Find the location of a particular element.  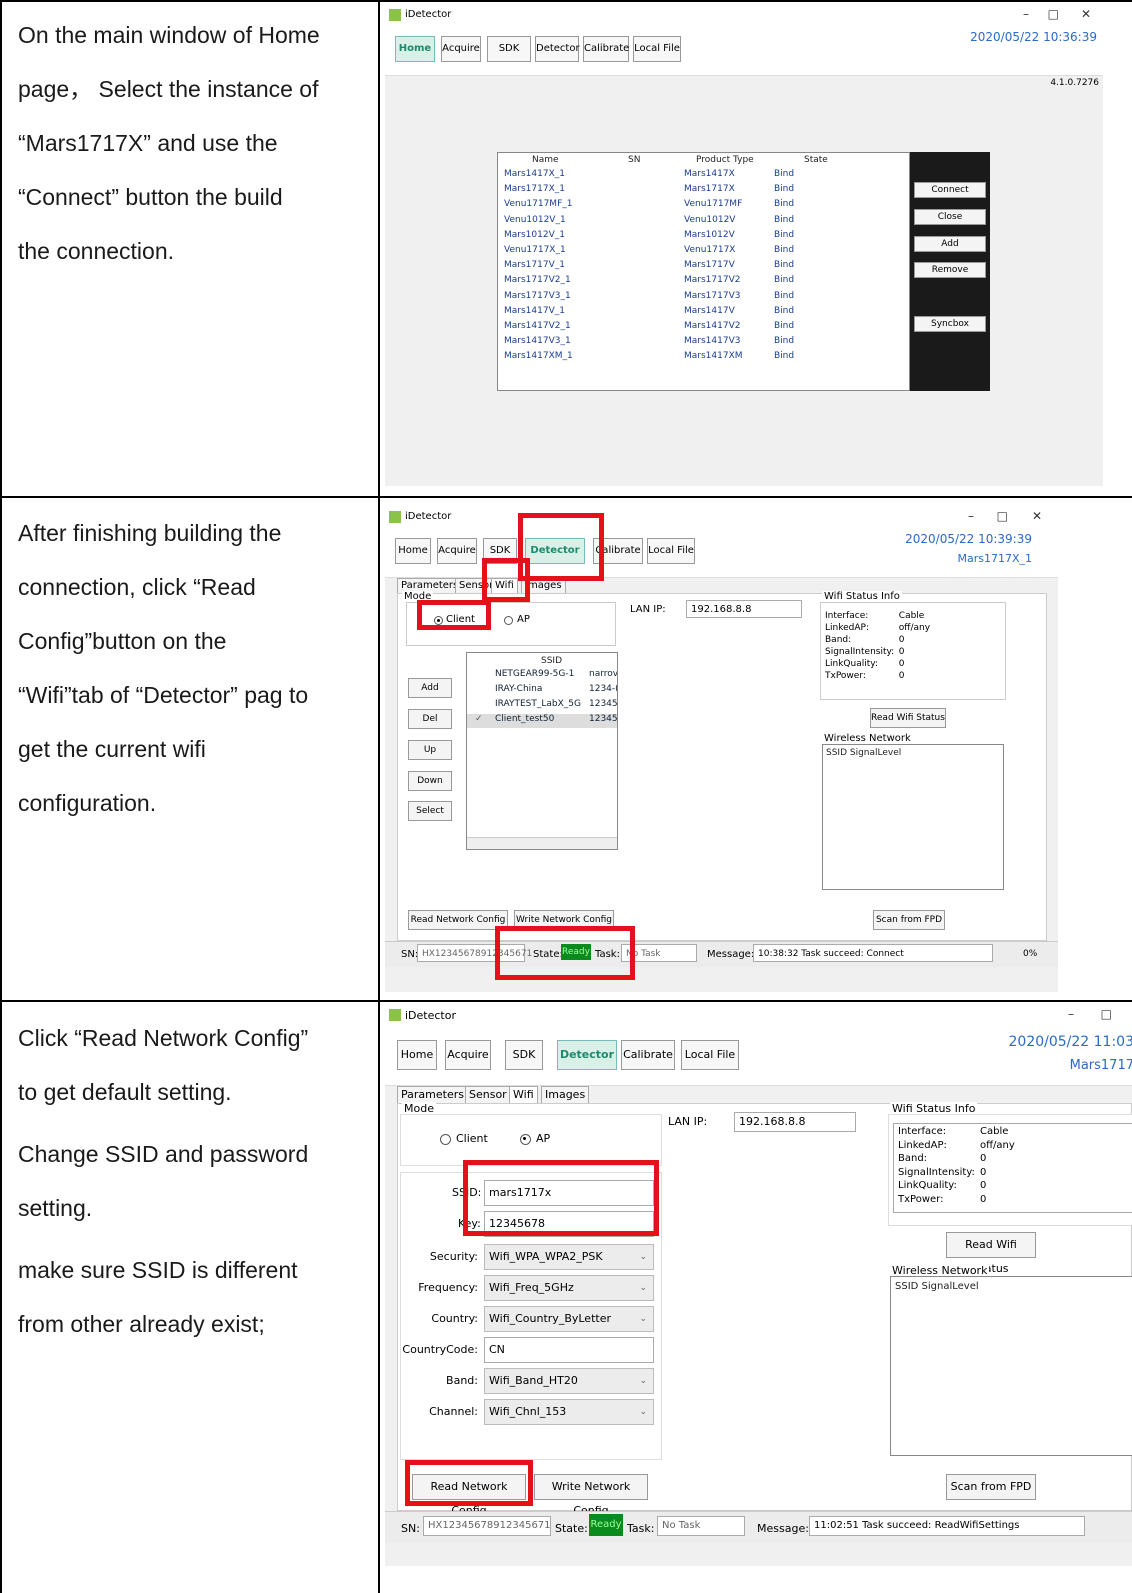

instance-row: Mars1717X_1 Mars1717X Bind is located at coordinates (703, 190).